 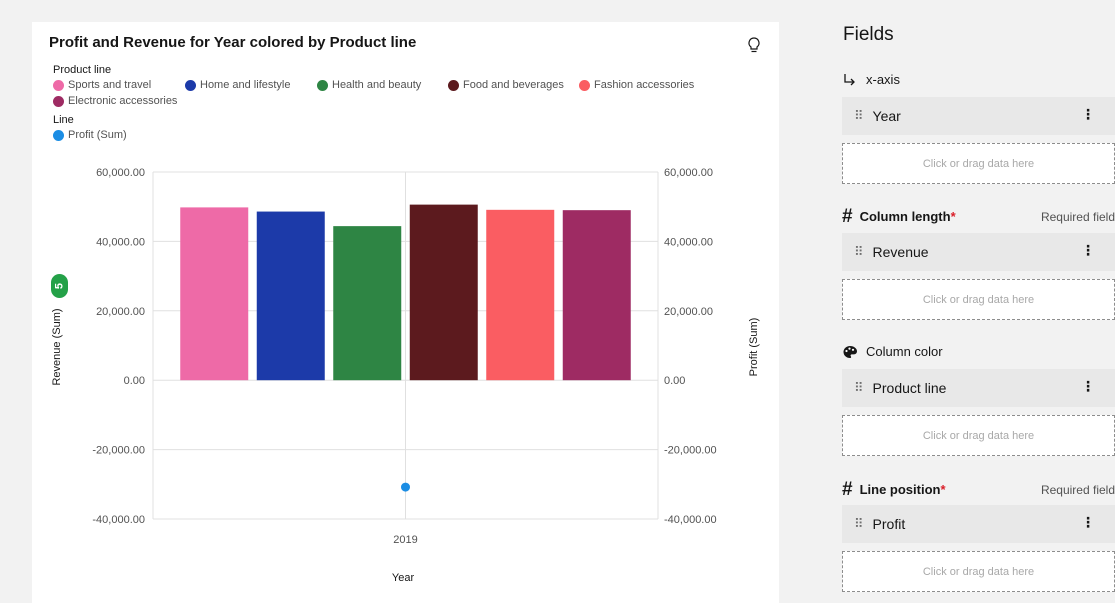 I want to click on y-tick-label: -40,000.00, so click(x=118, y=520).